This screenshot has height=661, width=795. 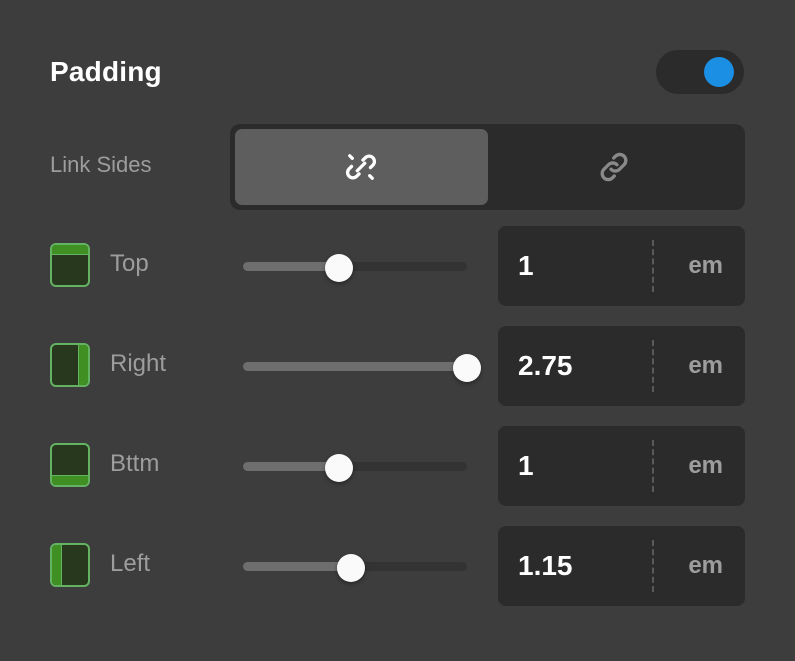 What do you see at coordinates (397, 72) in the screenshot?
I see `panel-header: Padding` at bounding box center [397, 72].